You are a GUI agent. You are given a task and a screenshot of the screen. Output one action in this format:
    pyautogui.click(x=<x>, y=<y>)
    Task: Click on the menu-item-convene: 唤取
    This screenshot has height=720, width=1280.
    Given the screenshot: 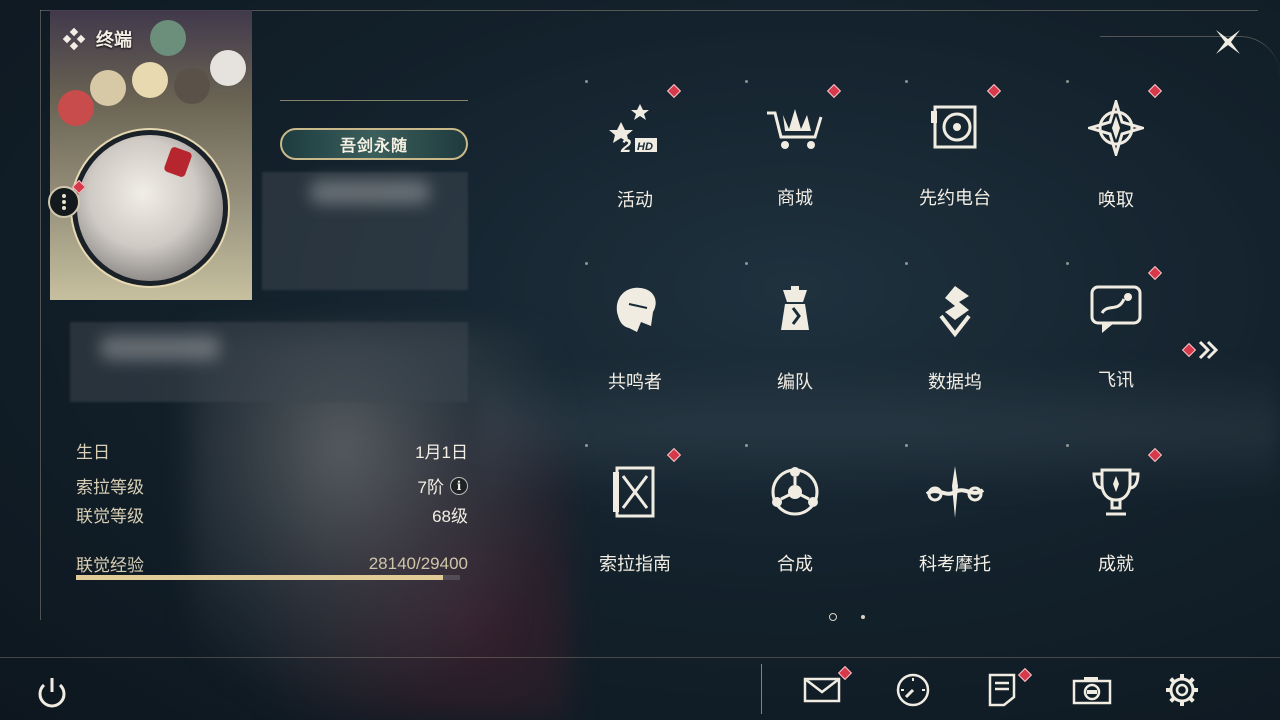 What is the action you would take?
    pyautogui.click(x=1116, y=145)
    